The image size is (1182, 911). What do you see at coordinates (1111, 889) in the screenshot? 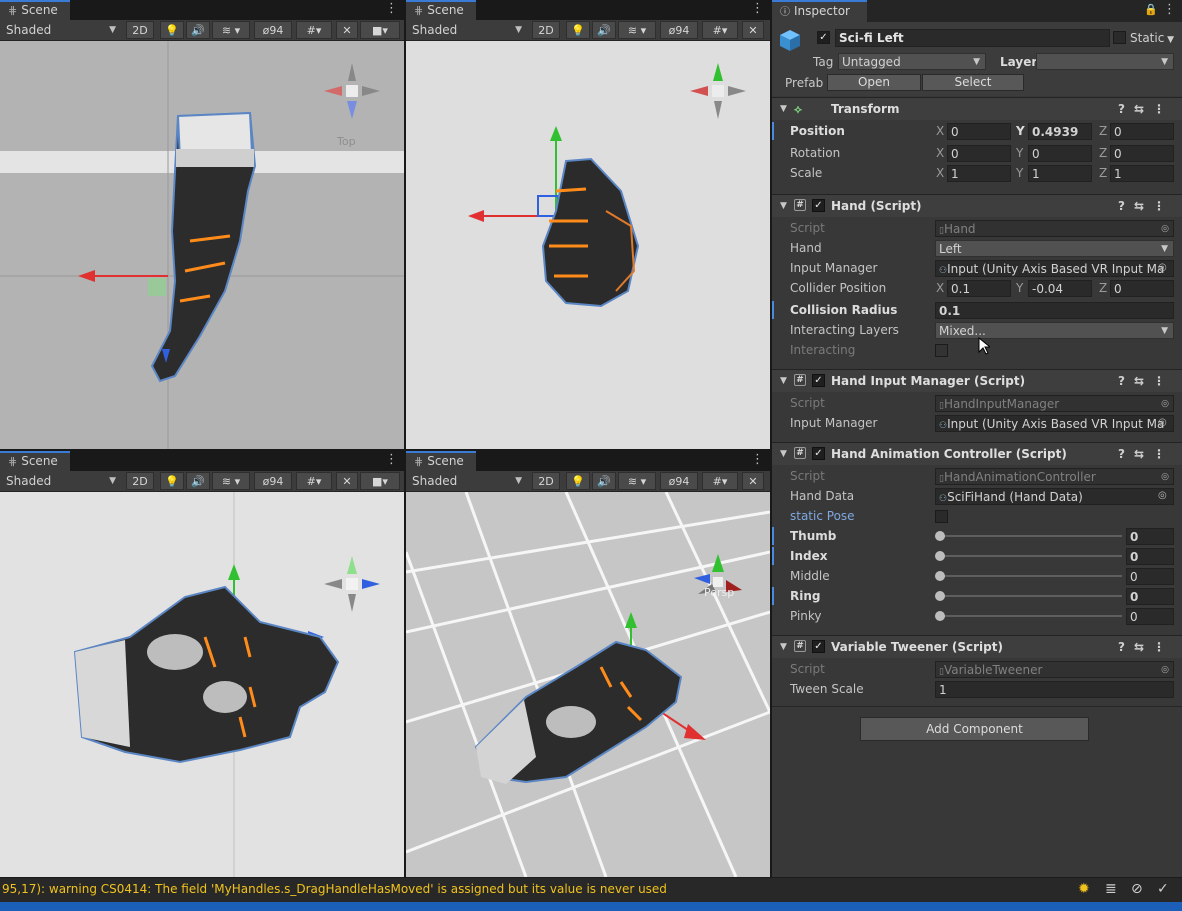
I see `layers-icon: ≣` at bounding box center [1111, 889].